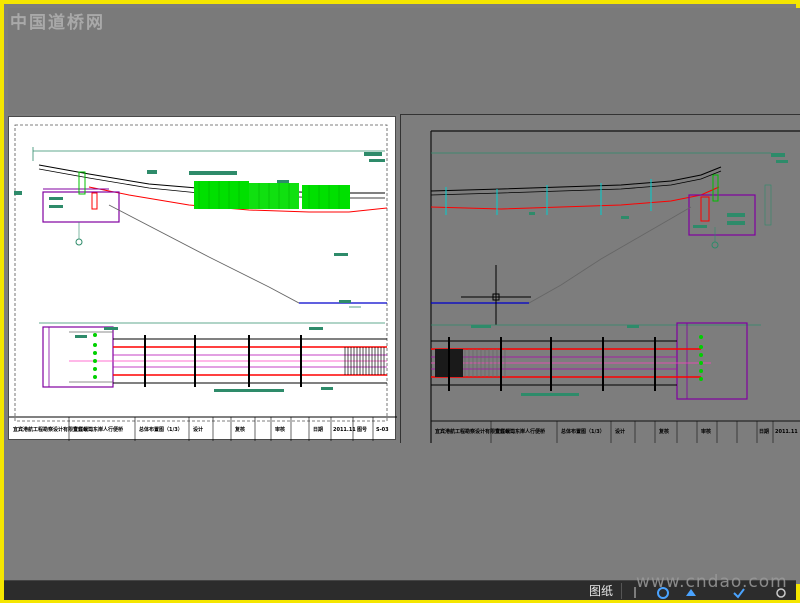 The height and width of the screenshot is (603, 800). What do you see at coordinates (712, 582) in the screenshot?
I see `watermark-bottom: www.cndao.com` at bounding box center [712, 582].